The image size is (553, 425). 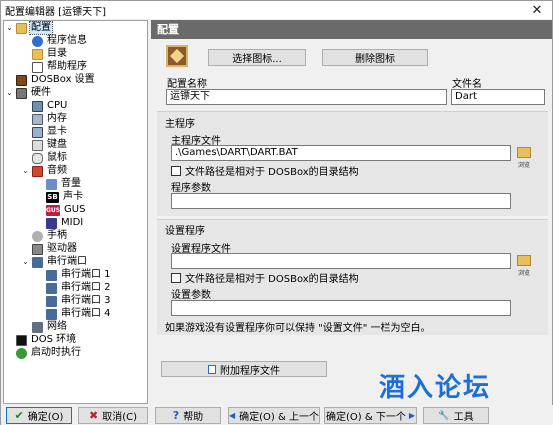 I want to click on tree-item-label: DOSBox 设置, so click(x=63, y=79).